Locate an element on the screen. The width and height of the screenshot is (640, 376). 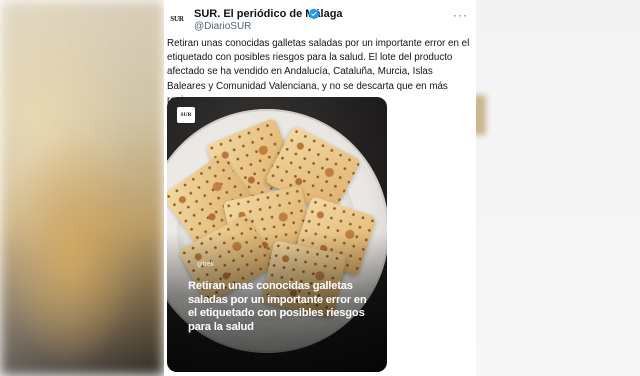
more-options-icon: ··· is located at coordinates (460, 15).